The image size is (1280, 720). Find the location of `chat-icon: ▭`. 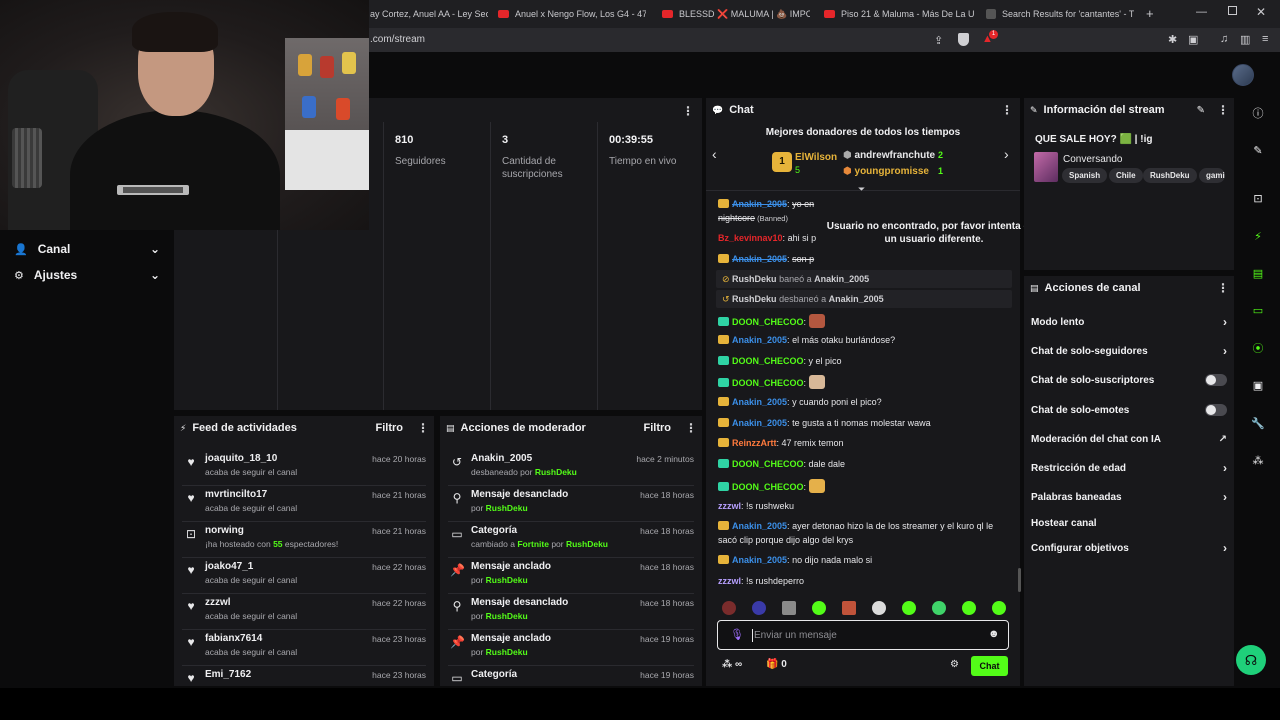

chat-icon: ▭ is located at coordinates (1258, 311).